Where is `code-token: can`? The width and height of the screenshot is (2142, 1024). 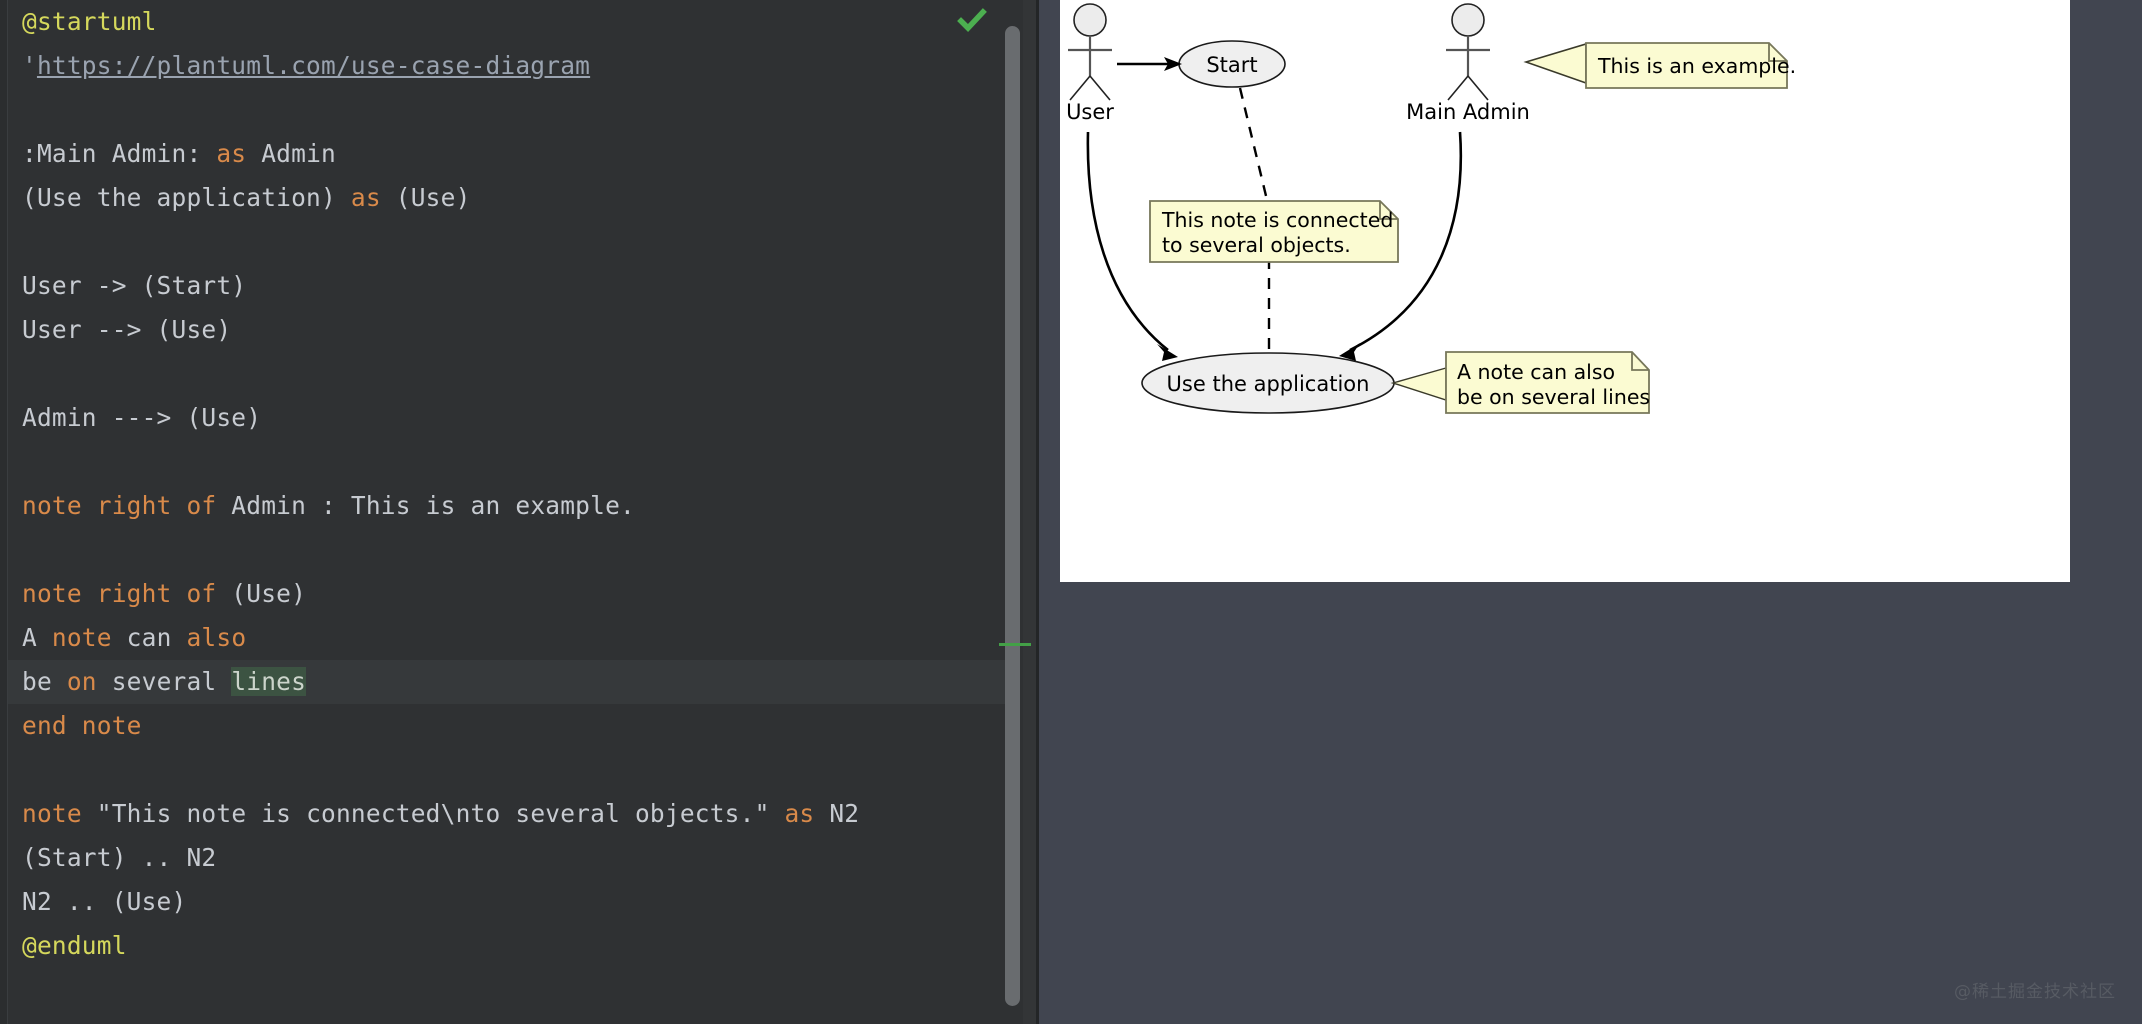
code-token: can is located at coordinates (149, 637).